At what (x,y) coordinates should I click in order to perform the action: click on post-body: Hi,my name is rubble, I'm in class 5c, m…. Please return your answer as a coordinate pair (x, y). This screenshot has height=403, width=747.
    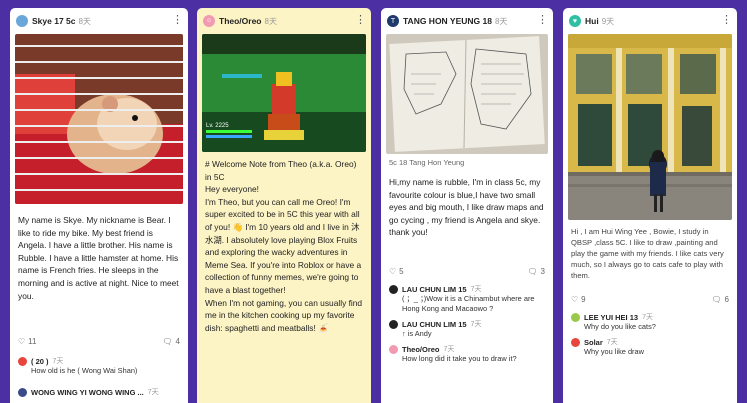
    Looking at the image, I should click on (466, 207).